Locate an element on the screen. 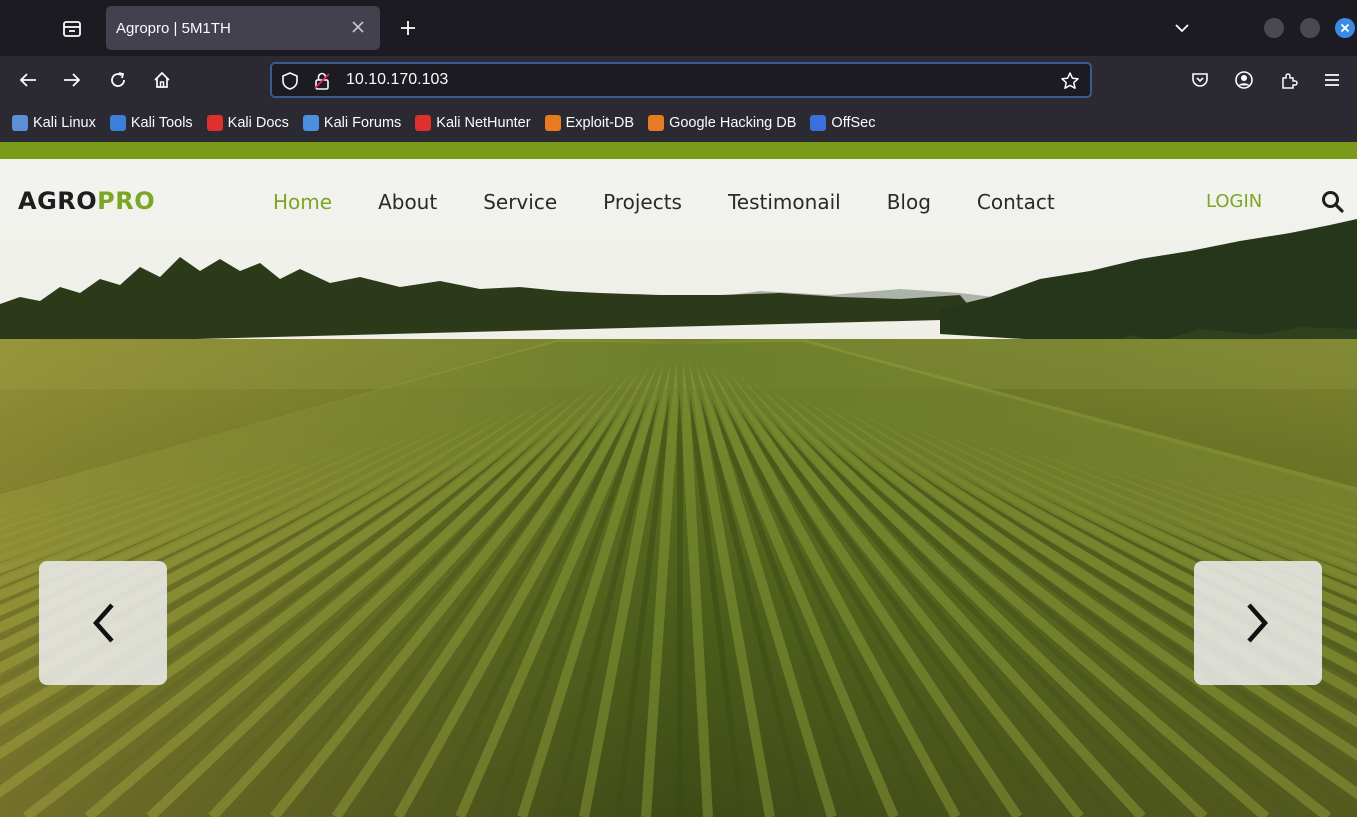 The image size is (1357, 817). site-logo: AGROPRO is located at coordinates (86, 201).